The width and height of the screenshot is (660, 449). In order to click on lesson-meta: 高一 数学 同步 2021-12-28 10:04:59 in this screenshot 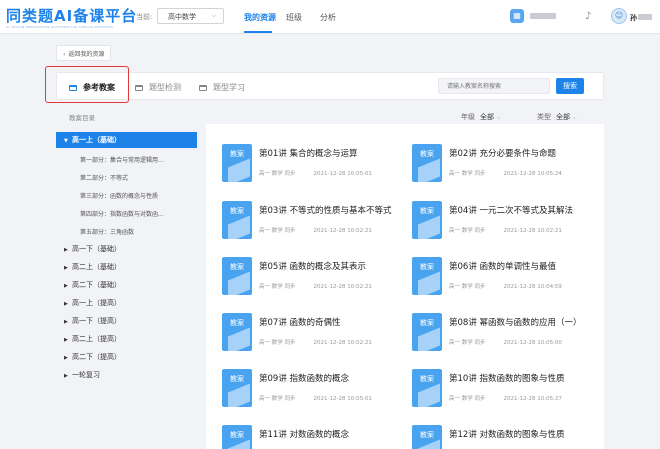, I will do `click(505, 286)`.